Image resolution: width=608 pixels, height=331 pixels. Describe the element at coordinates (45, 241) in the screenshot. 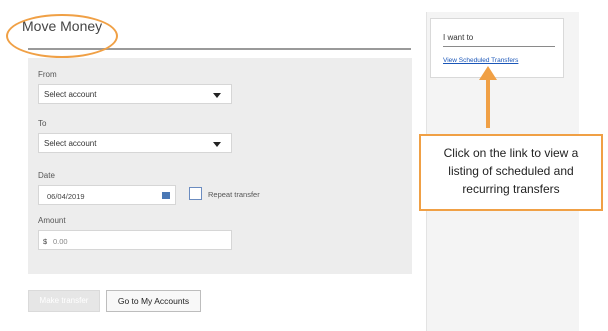

I see `currency-symbol: $` at that location.